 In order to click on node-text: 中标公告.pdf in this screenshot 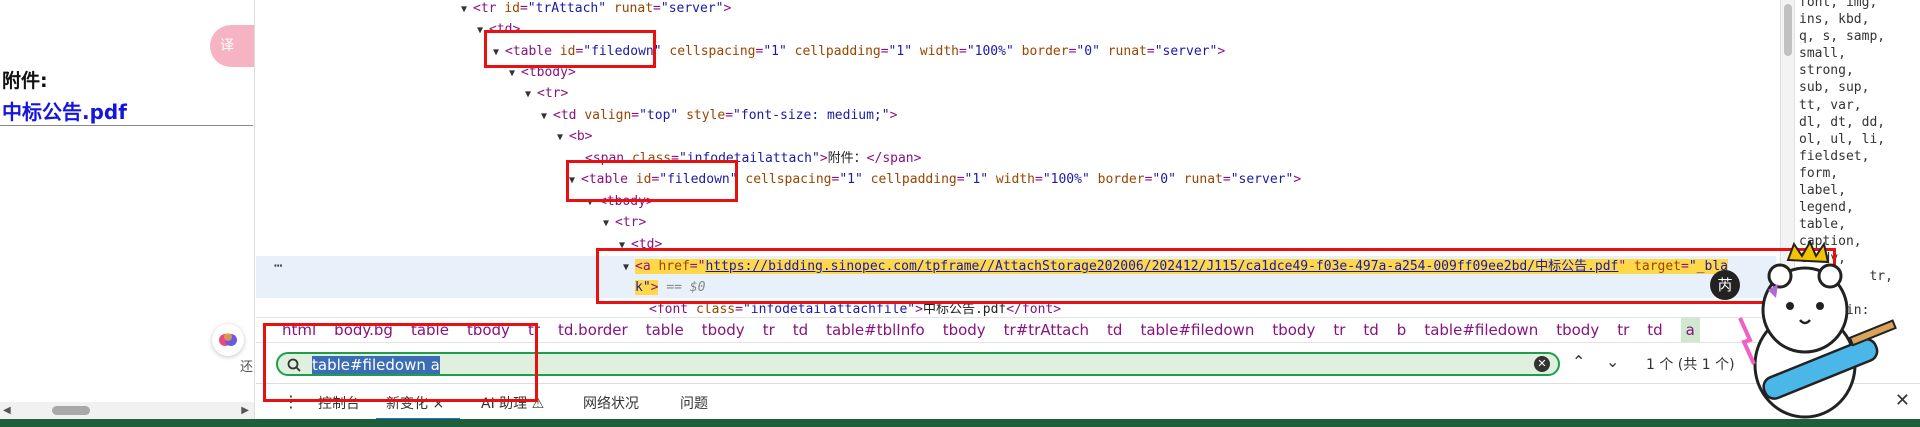, I will do `click(964, 309)`.